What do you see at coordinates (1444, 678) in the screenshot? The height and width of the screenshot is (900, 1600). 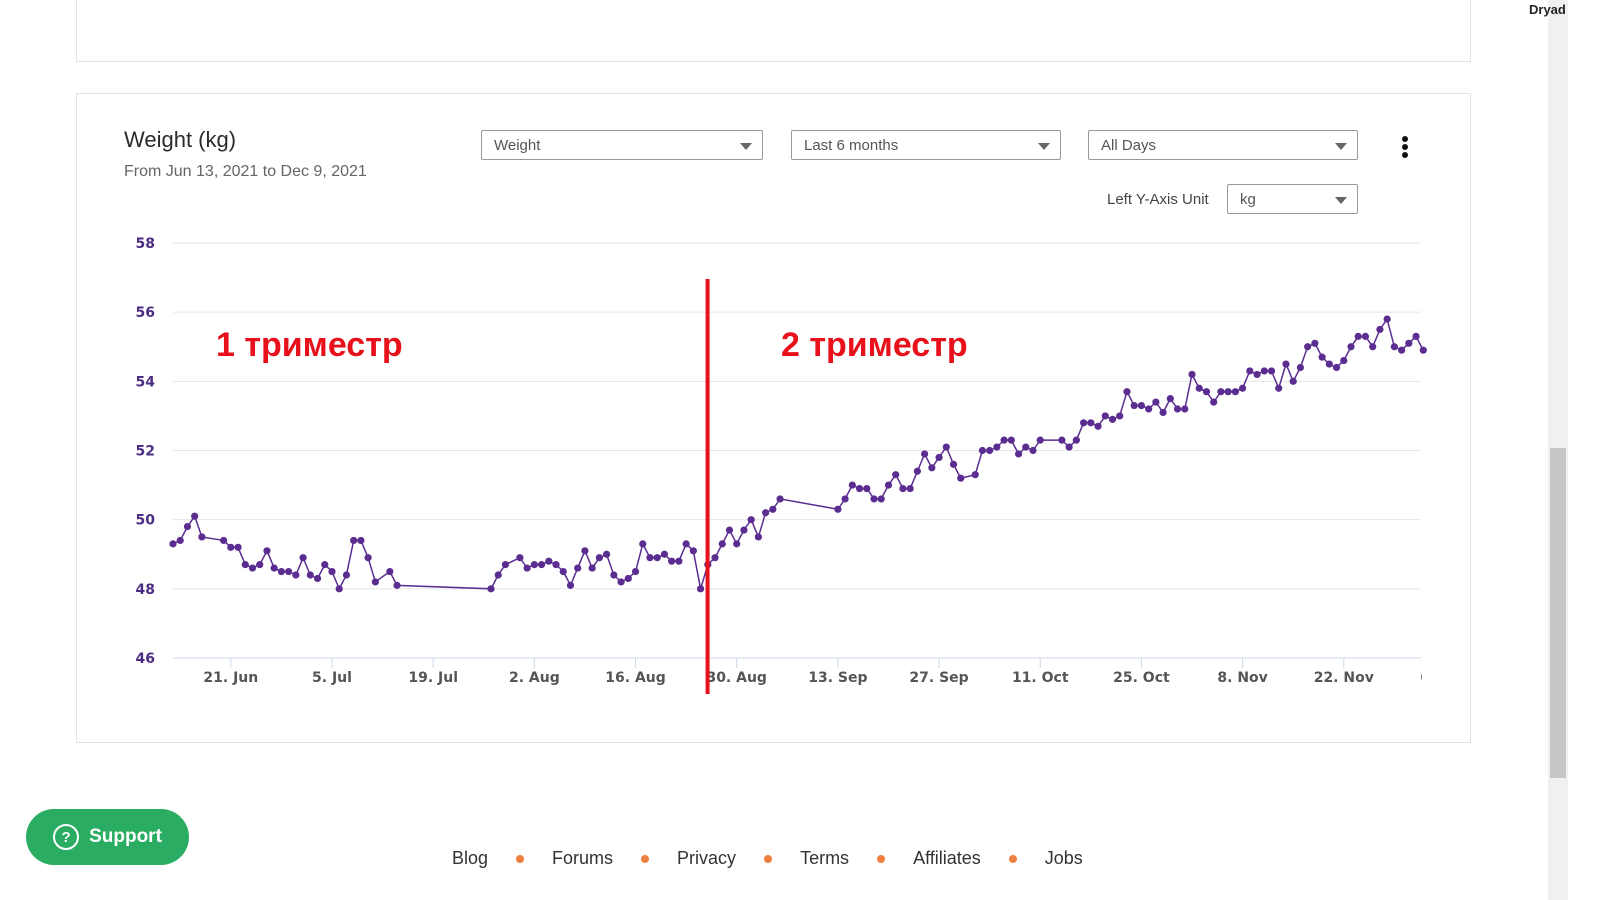 I see `x-tick-label: 6. Dec` at bounding box center [1444, 678].